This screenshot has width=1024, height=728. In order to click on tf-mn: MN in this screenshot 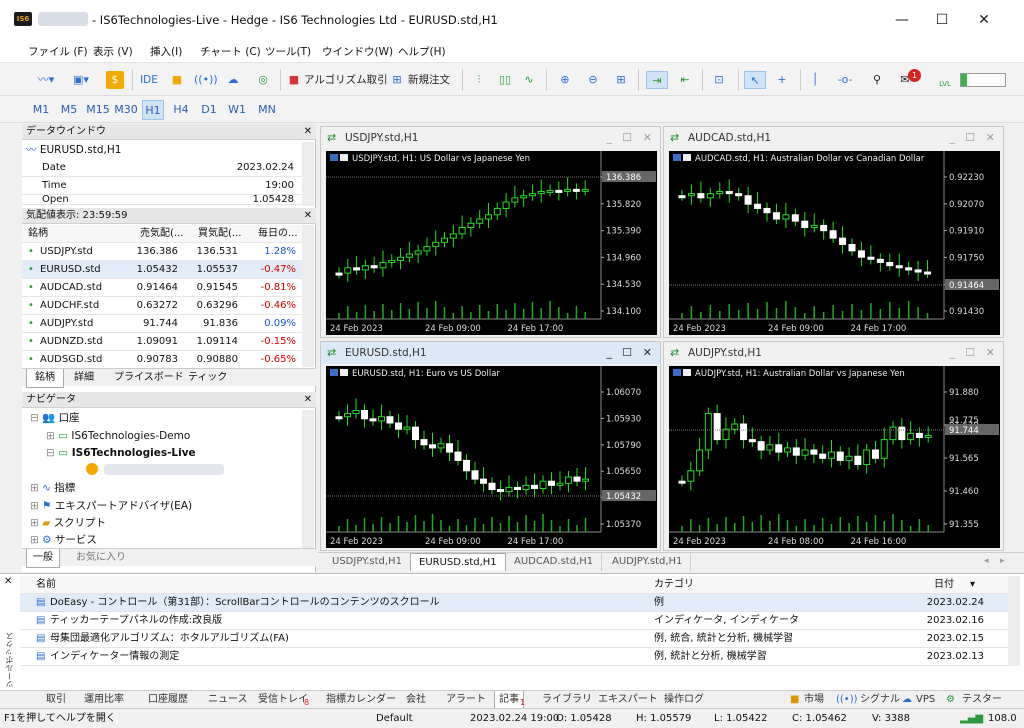, I will do `click(267, 110)`.